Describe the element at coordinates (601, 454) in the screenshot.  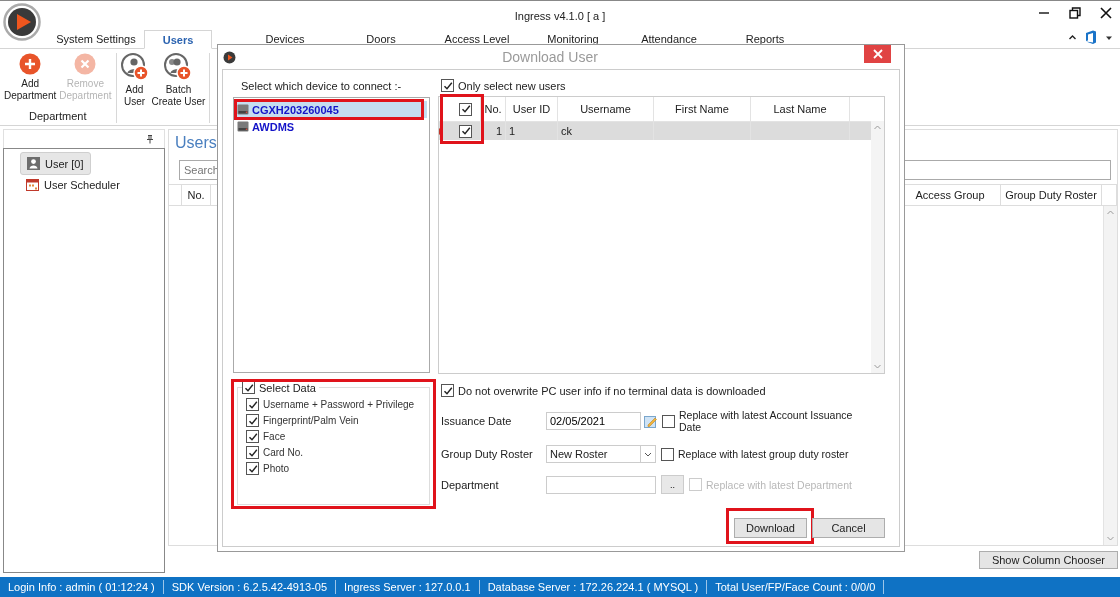
I see `dropdown-field: New Roster` at that location.